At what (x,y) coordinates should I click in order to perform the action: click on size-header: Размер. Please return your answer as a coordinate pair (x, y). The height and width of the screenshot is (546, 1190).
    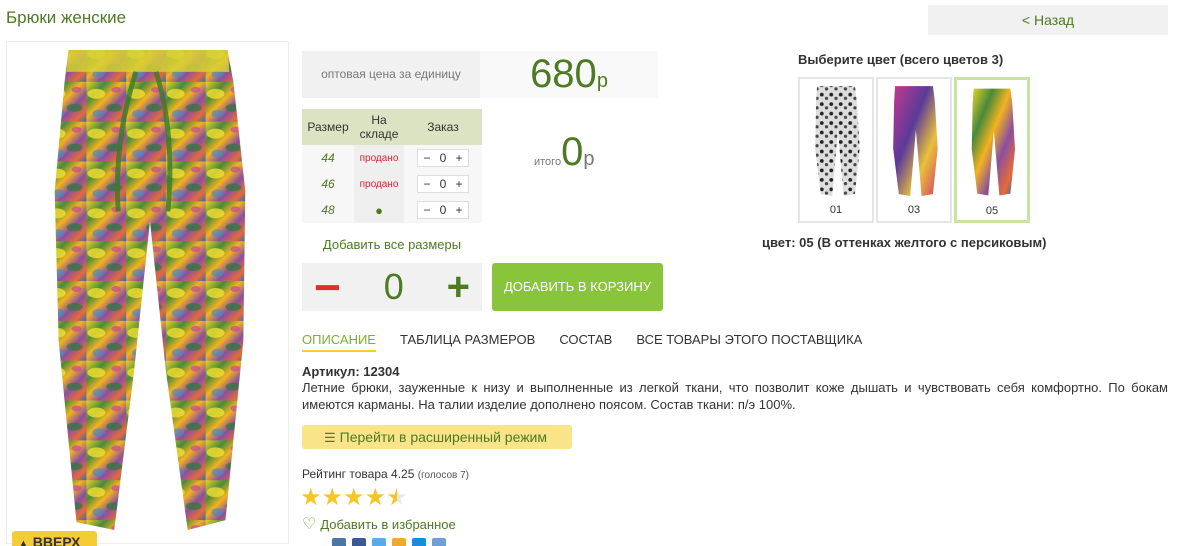
    Looking at the image, I should click on (328, 127).